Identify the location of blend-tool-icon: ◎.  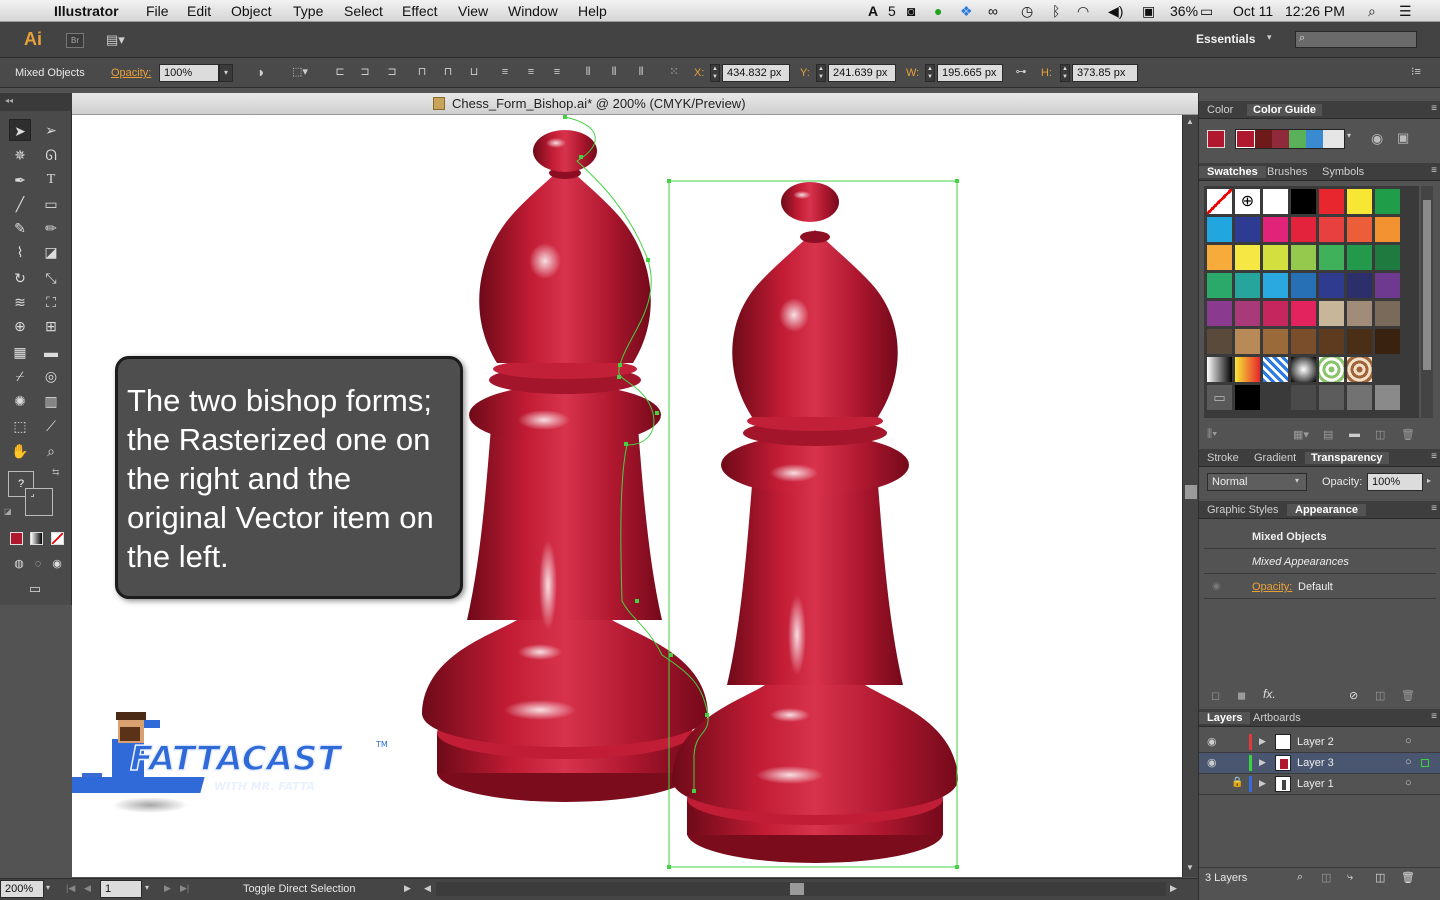
(51, 376).